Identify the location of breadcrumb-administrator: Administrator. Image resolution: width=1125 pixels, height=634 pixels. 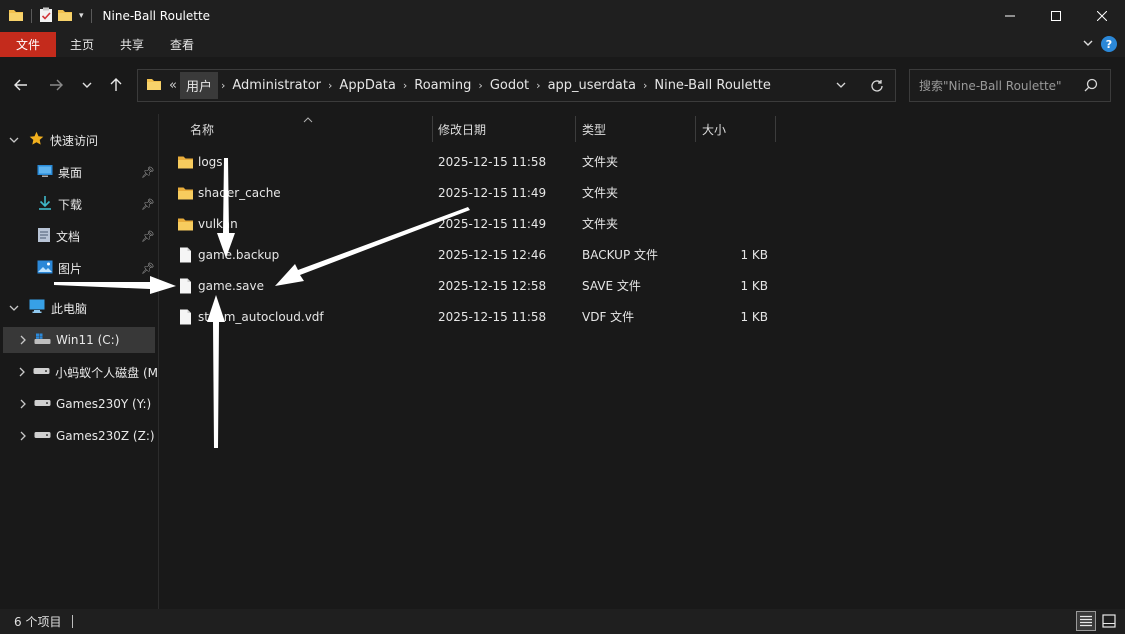
(276, 85).